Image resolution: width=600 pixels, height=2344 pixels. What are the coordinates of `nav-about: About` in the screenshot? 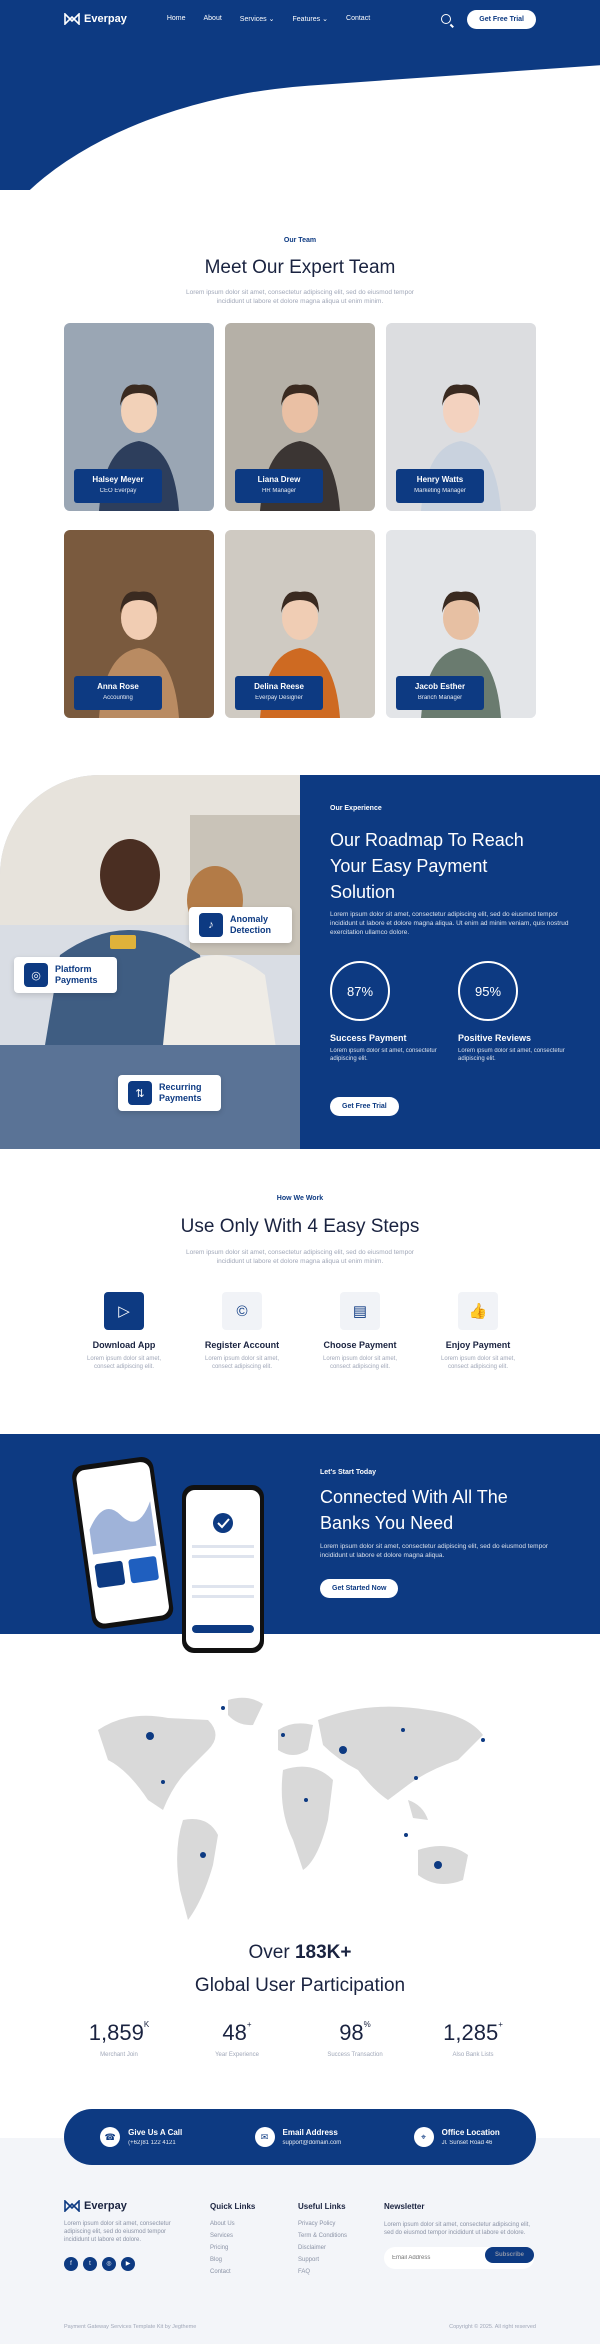 It's located at (213, 19).